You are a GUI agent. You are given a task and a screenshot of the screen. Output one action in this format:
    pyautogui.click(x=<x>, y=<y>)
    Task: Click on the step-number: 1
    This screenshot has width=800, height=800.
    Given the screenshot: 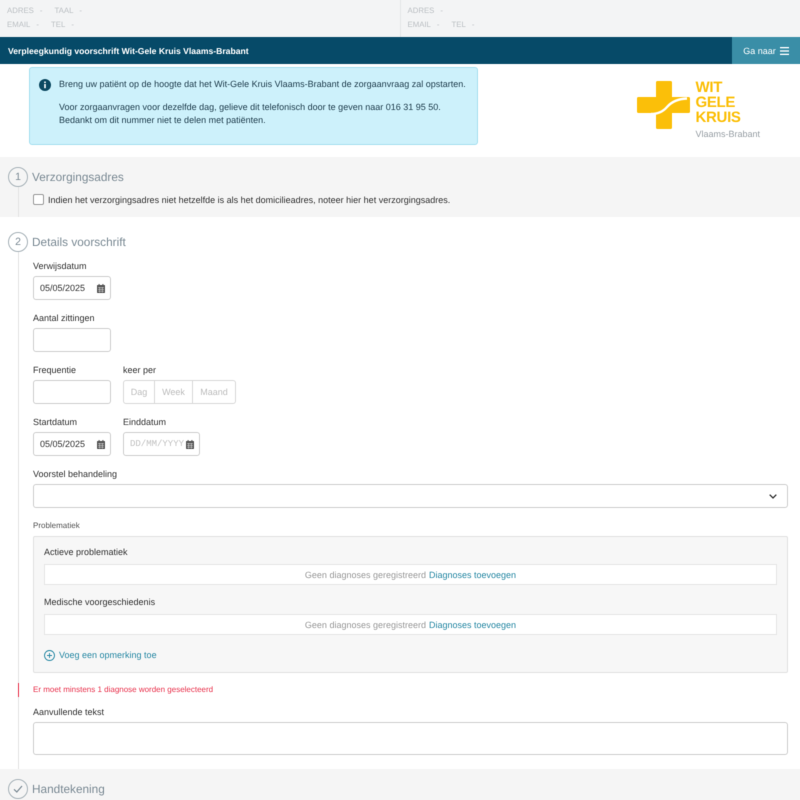 What is the action you would take?
    pyautogui.click(x=18, y=177)
    